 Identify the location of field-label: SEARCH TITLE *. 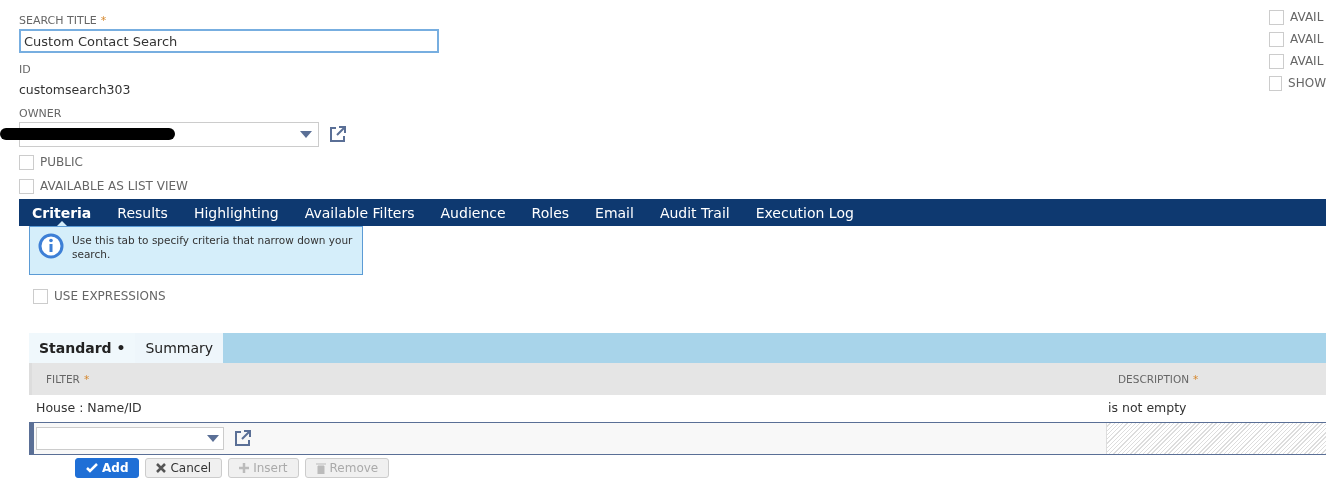
(63, 20).